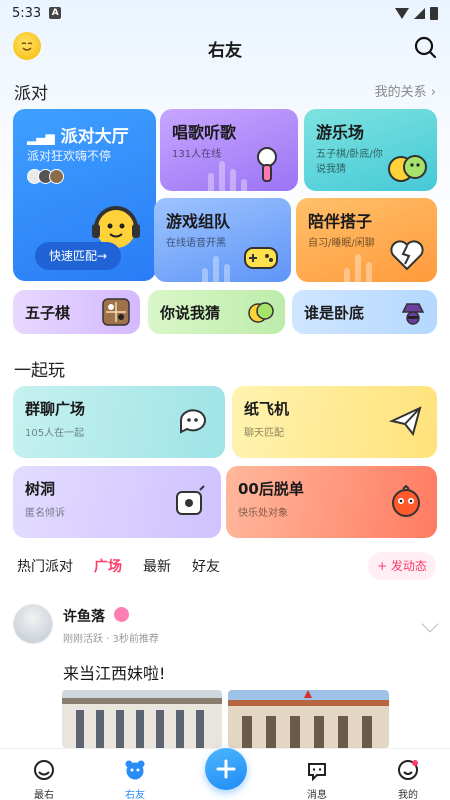 This screenshot has width=450, height=800. Describe the element at coordinates (271, 489) in the screenshot. I see `post00-dating-title: 00后脱单` at that location.